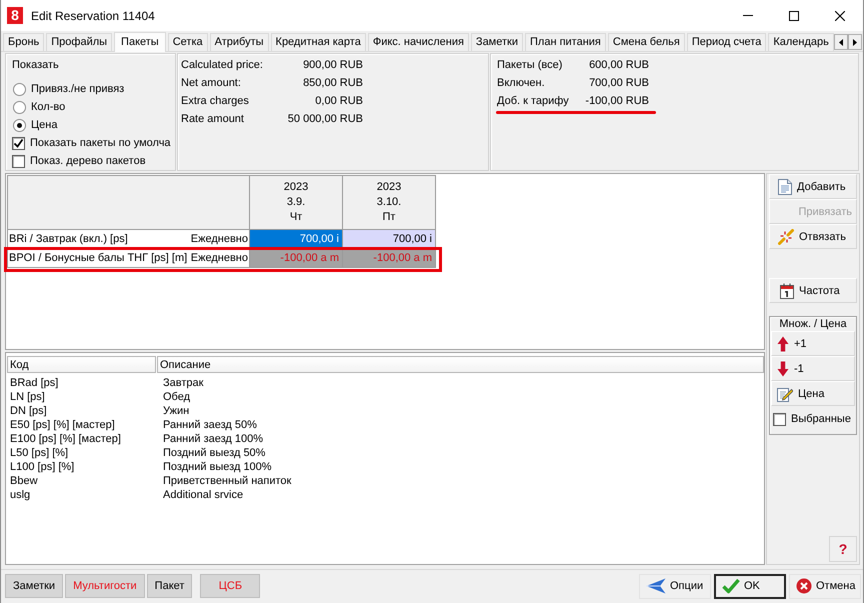 The image size is (864, 603). Describe the element at coordinates (389, 217) in the screenshot. I see `weekday-label: Пт` at that location.